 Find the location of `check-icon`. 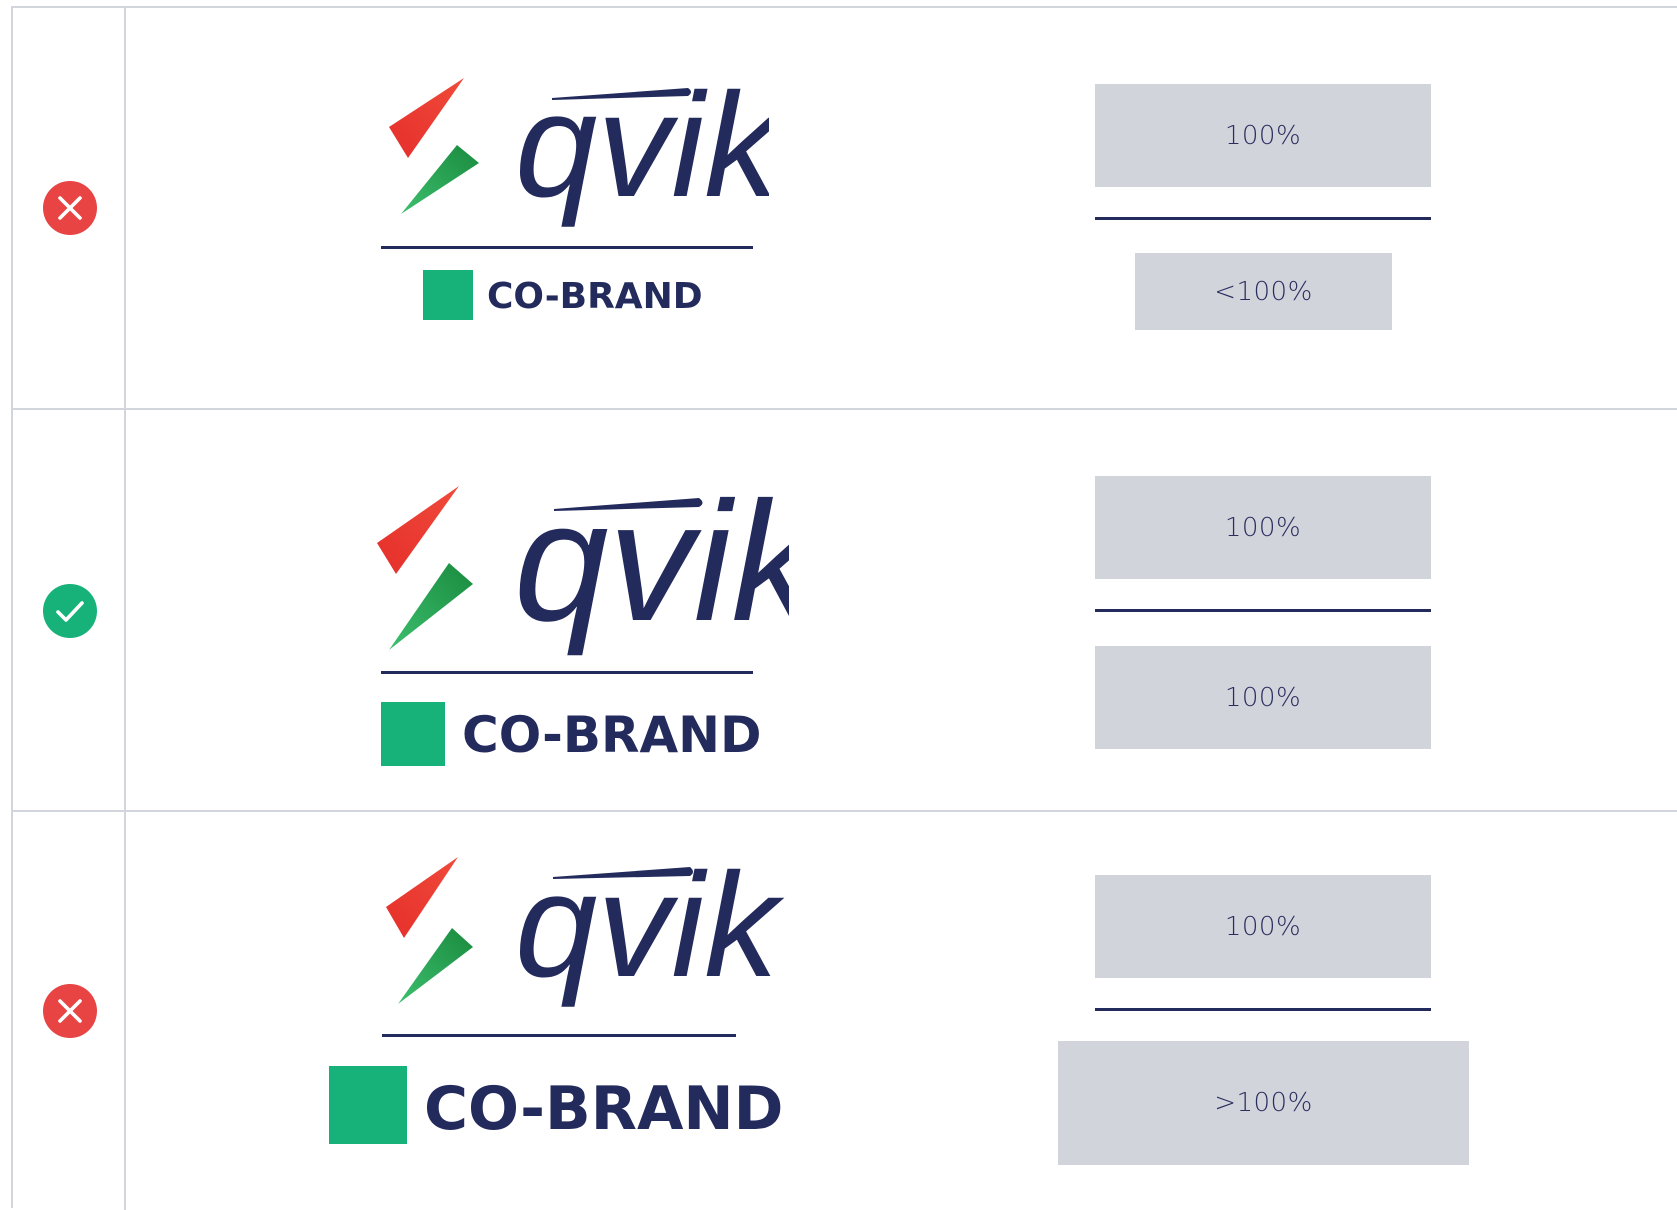

check-icon is located at coordinates (70, 611).